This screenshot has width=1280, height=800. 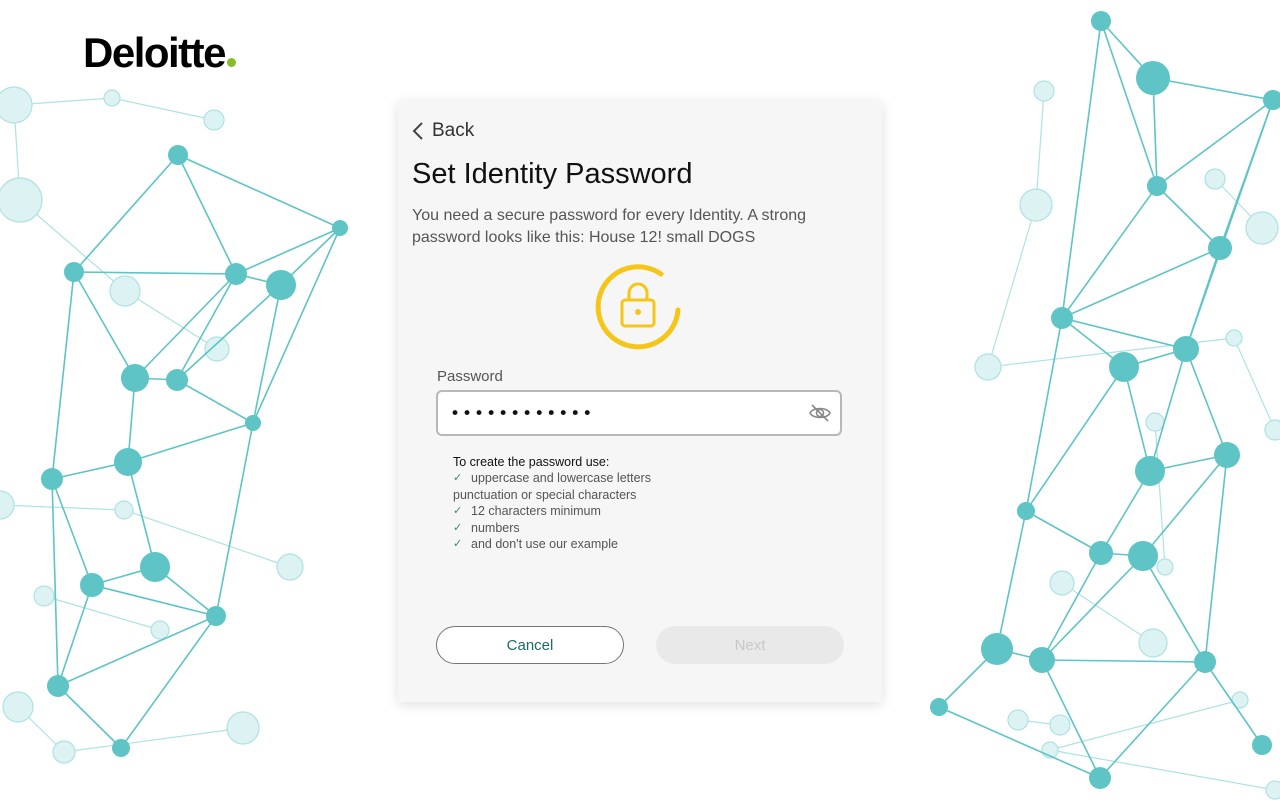 What do you see at coordinates (470, 376) in the screenshot?
I see `password-label: Password` at bounding box center [470, 376].